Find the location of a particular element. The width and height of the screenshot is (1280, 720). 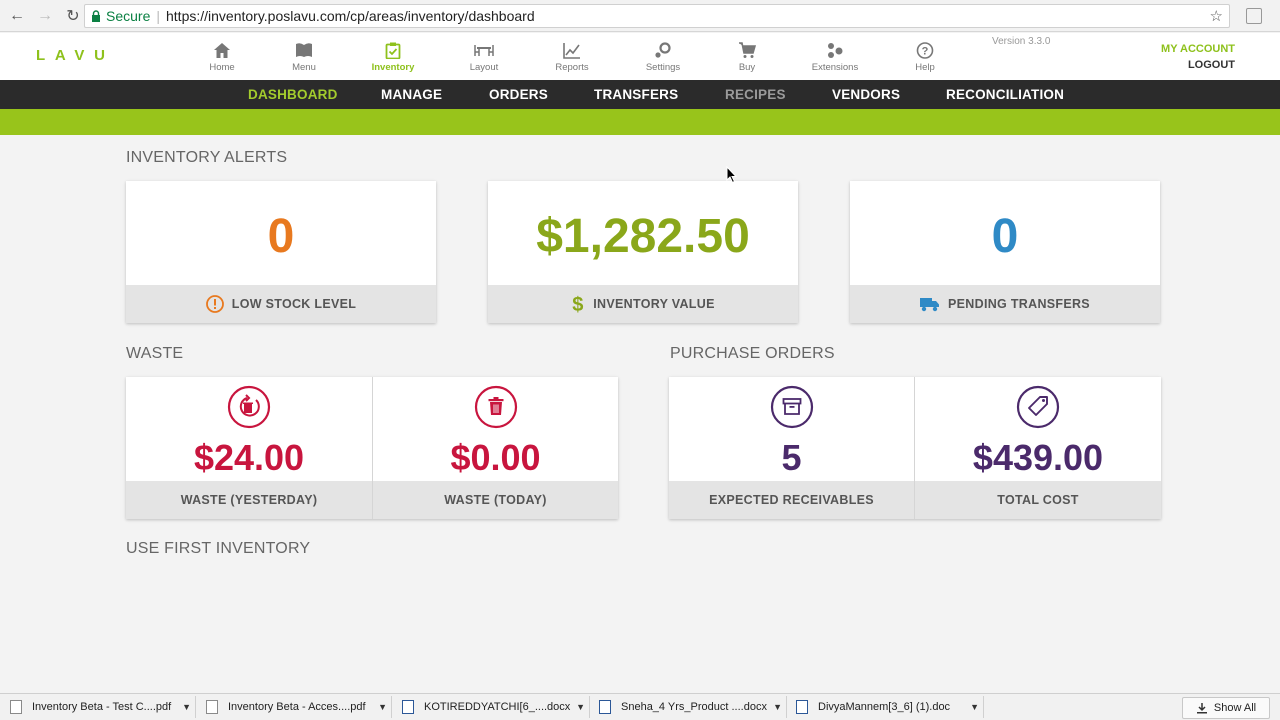

low-stock-card: 0 LOW STOCK LEVEL is located at coordinates (281, 252).